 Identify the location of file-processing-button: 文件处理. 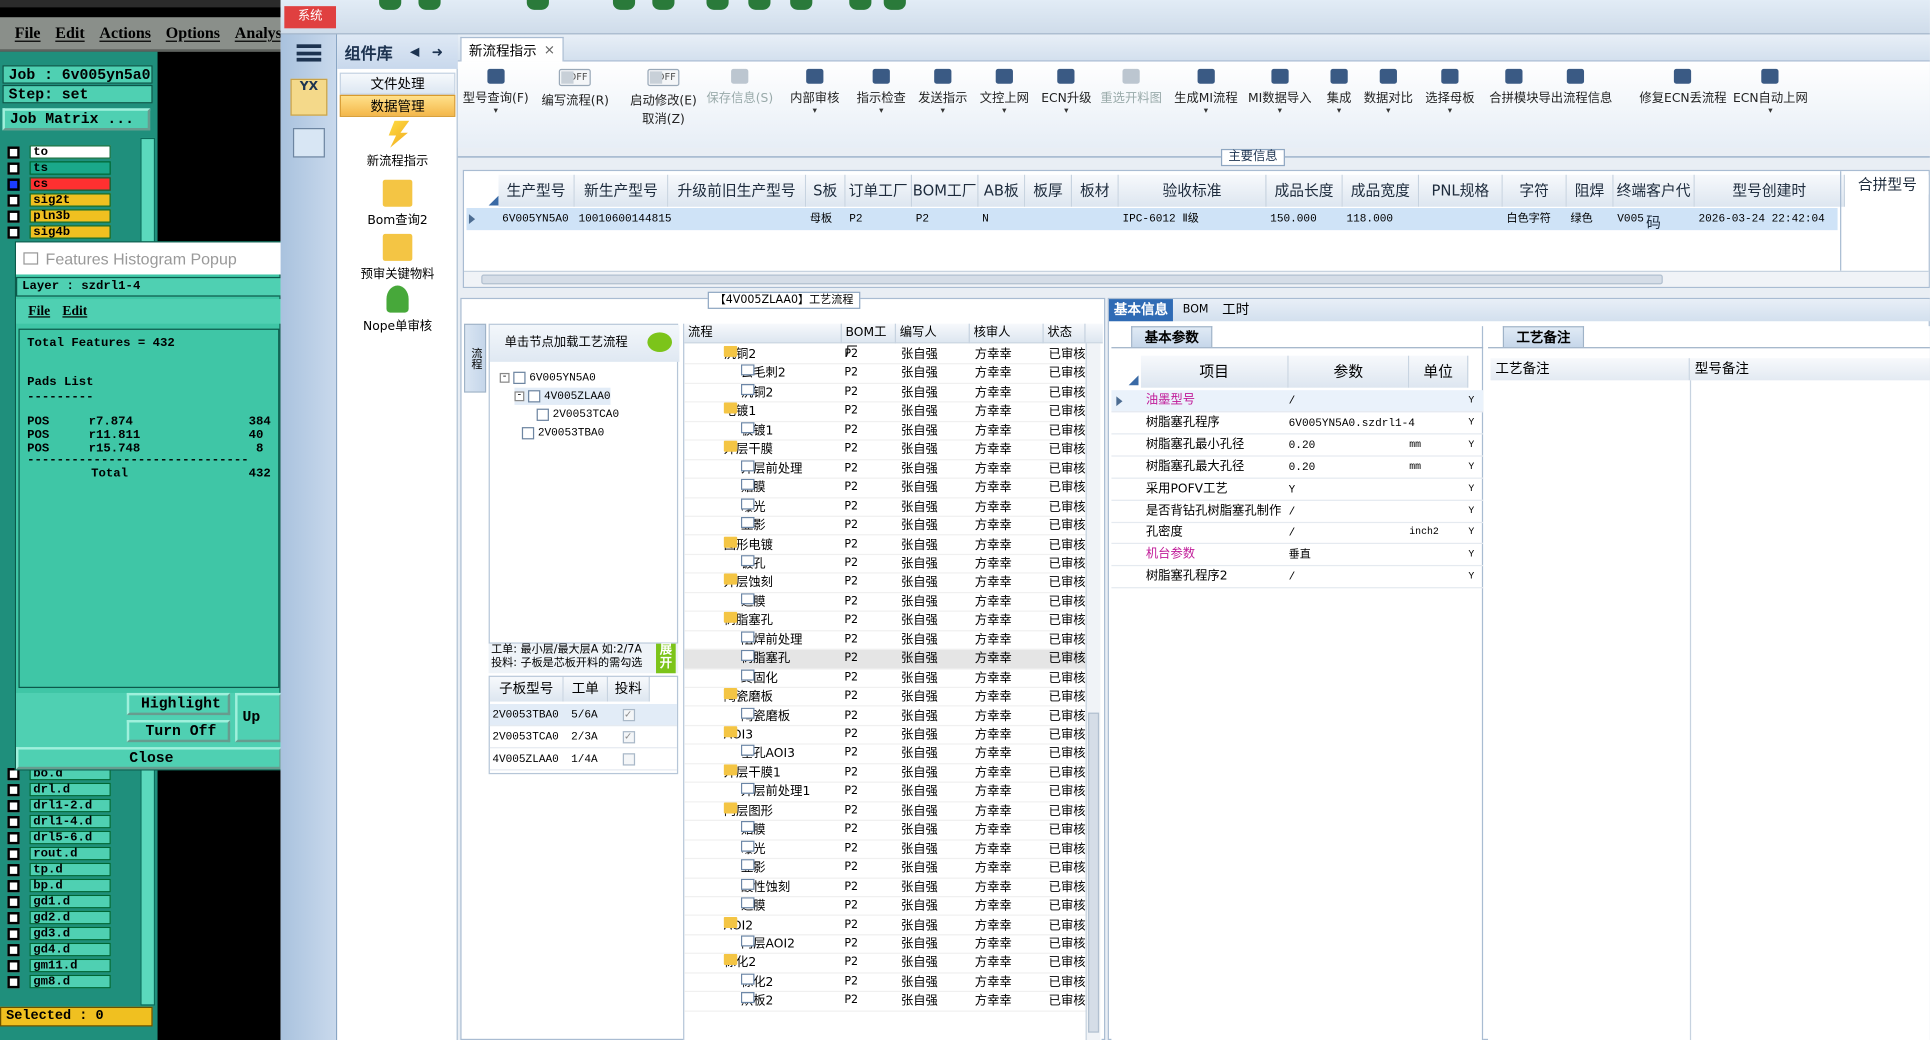
(397, 83).